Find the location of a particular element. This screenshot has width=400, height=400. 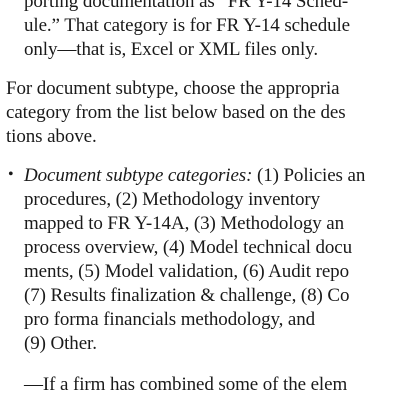

paragraph-line: tions above. is located at coordinates (51, 136).